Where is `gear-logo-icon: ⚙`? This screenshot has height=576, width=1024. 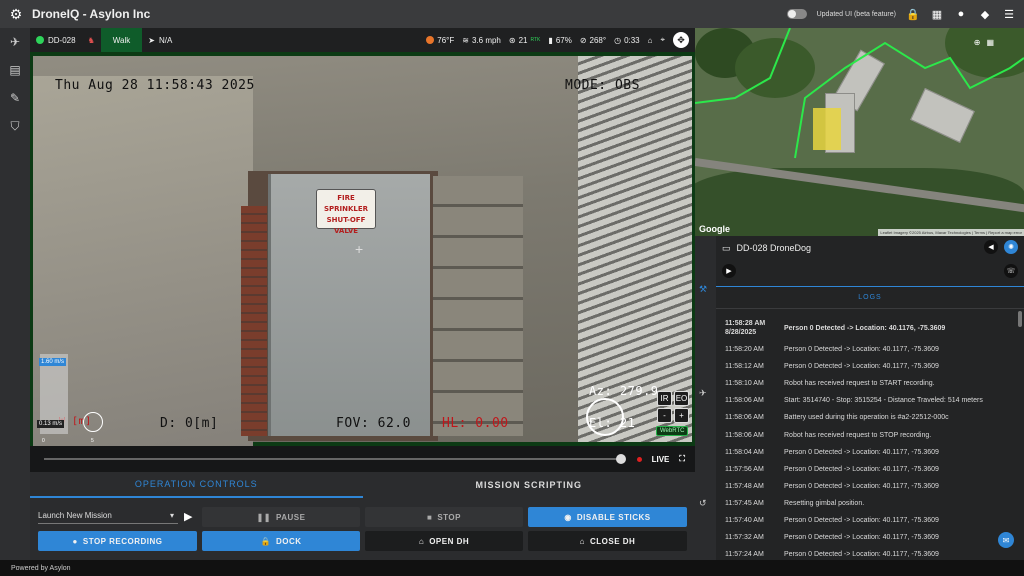
gear-logo-icon: ⚙ is located at coordinates (16, 14).